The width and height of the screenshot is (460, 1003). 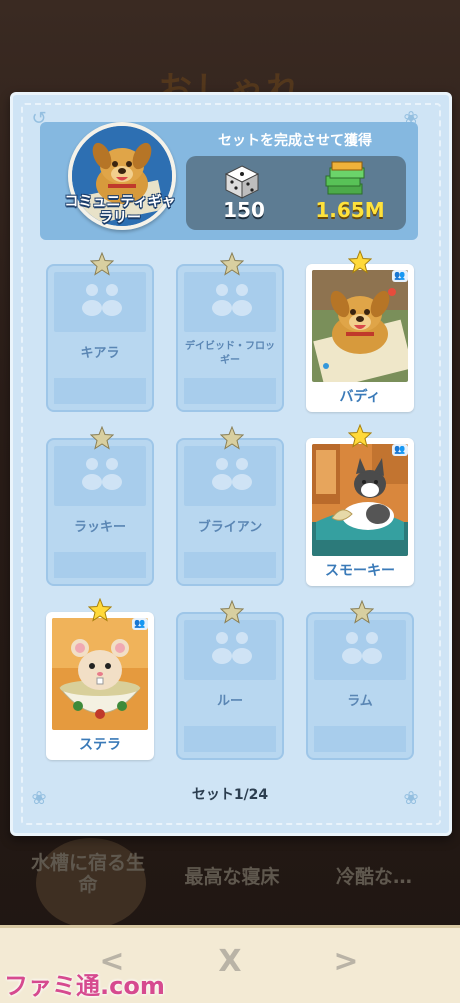 I want to click on money-stack-icon, so click(x=345, y=178).